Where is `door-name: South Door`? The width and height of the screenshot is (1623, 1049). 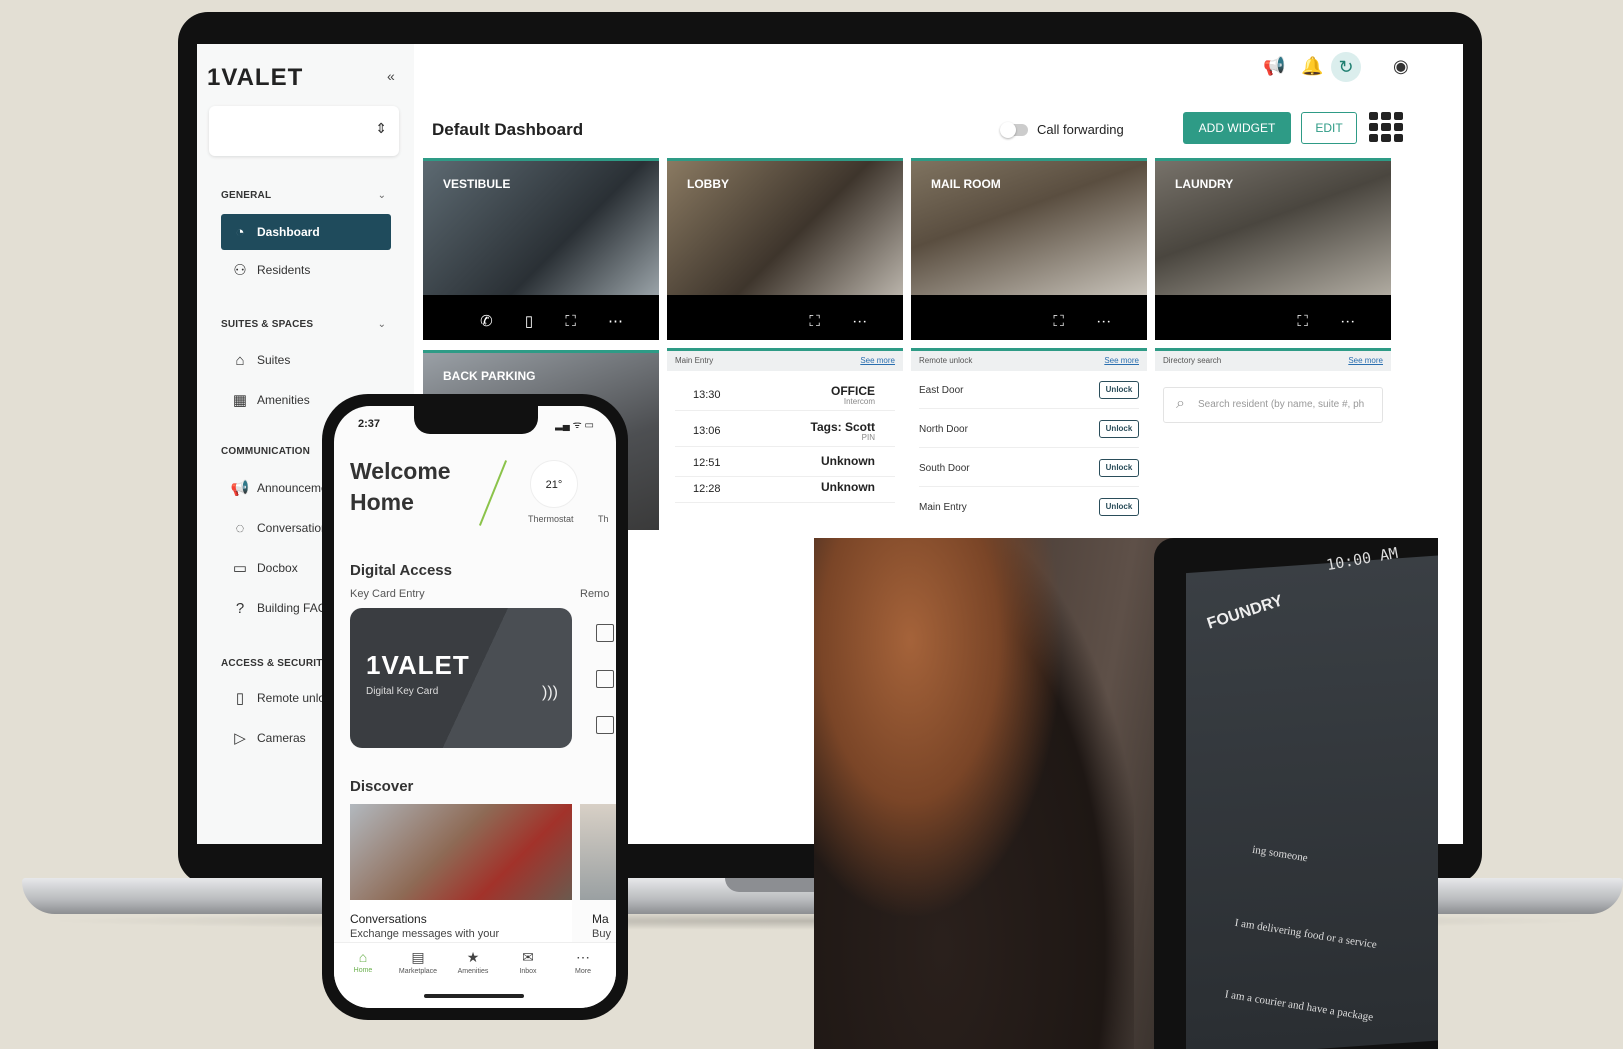
door-name: South Door is located at coordinates (944, 468).